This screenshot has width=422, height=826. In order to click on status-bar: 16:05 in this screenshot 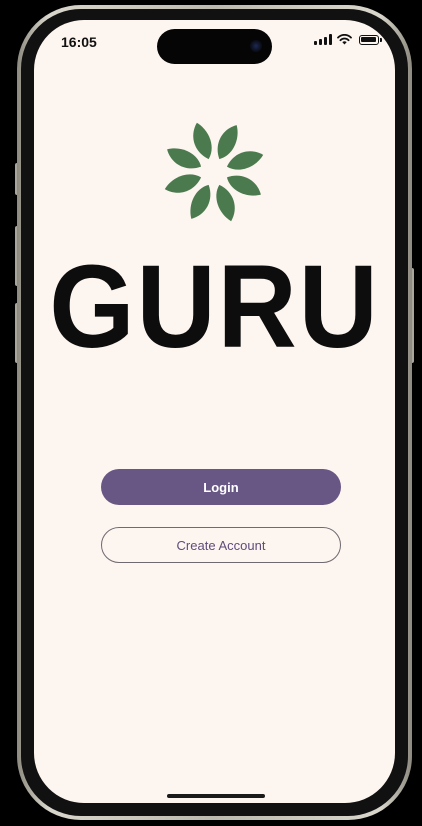, I will do `click(214, 43)`.